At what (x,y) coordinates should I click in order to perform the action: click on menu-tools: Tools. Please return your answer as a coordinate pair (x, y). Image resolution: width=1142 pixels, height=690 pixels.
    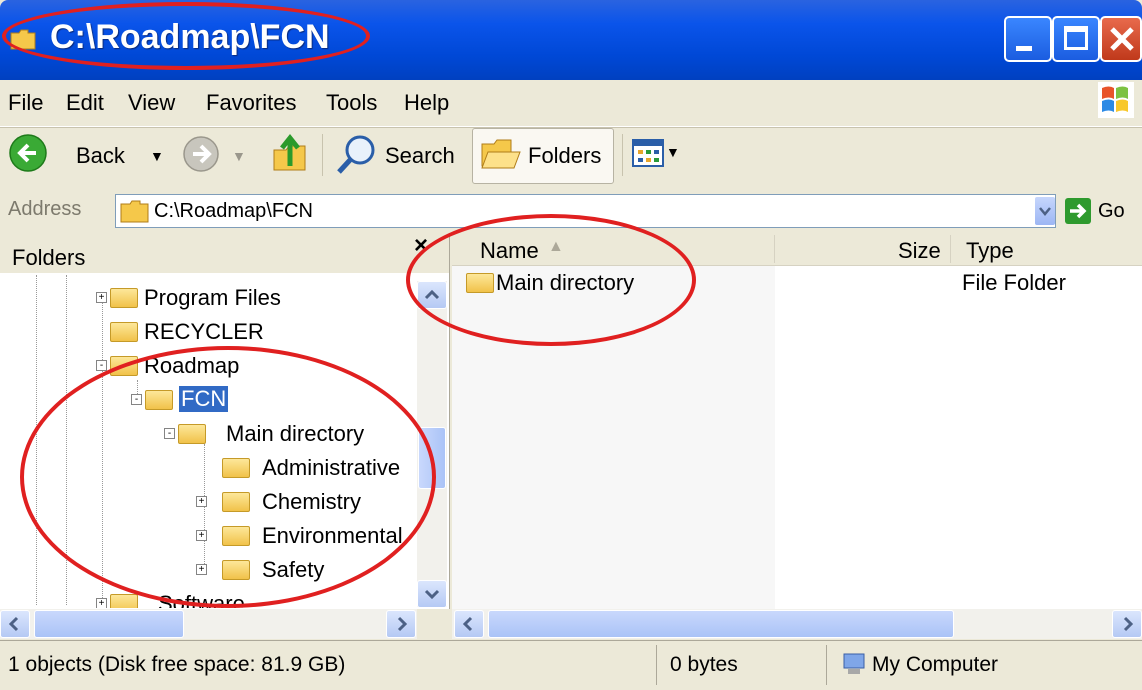
    Looking at the image, I should click on (351, 103).